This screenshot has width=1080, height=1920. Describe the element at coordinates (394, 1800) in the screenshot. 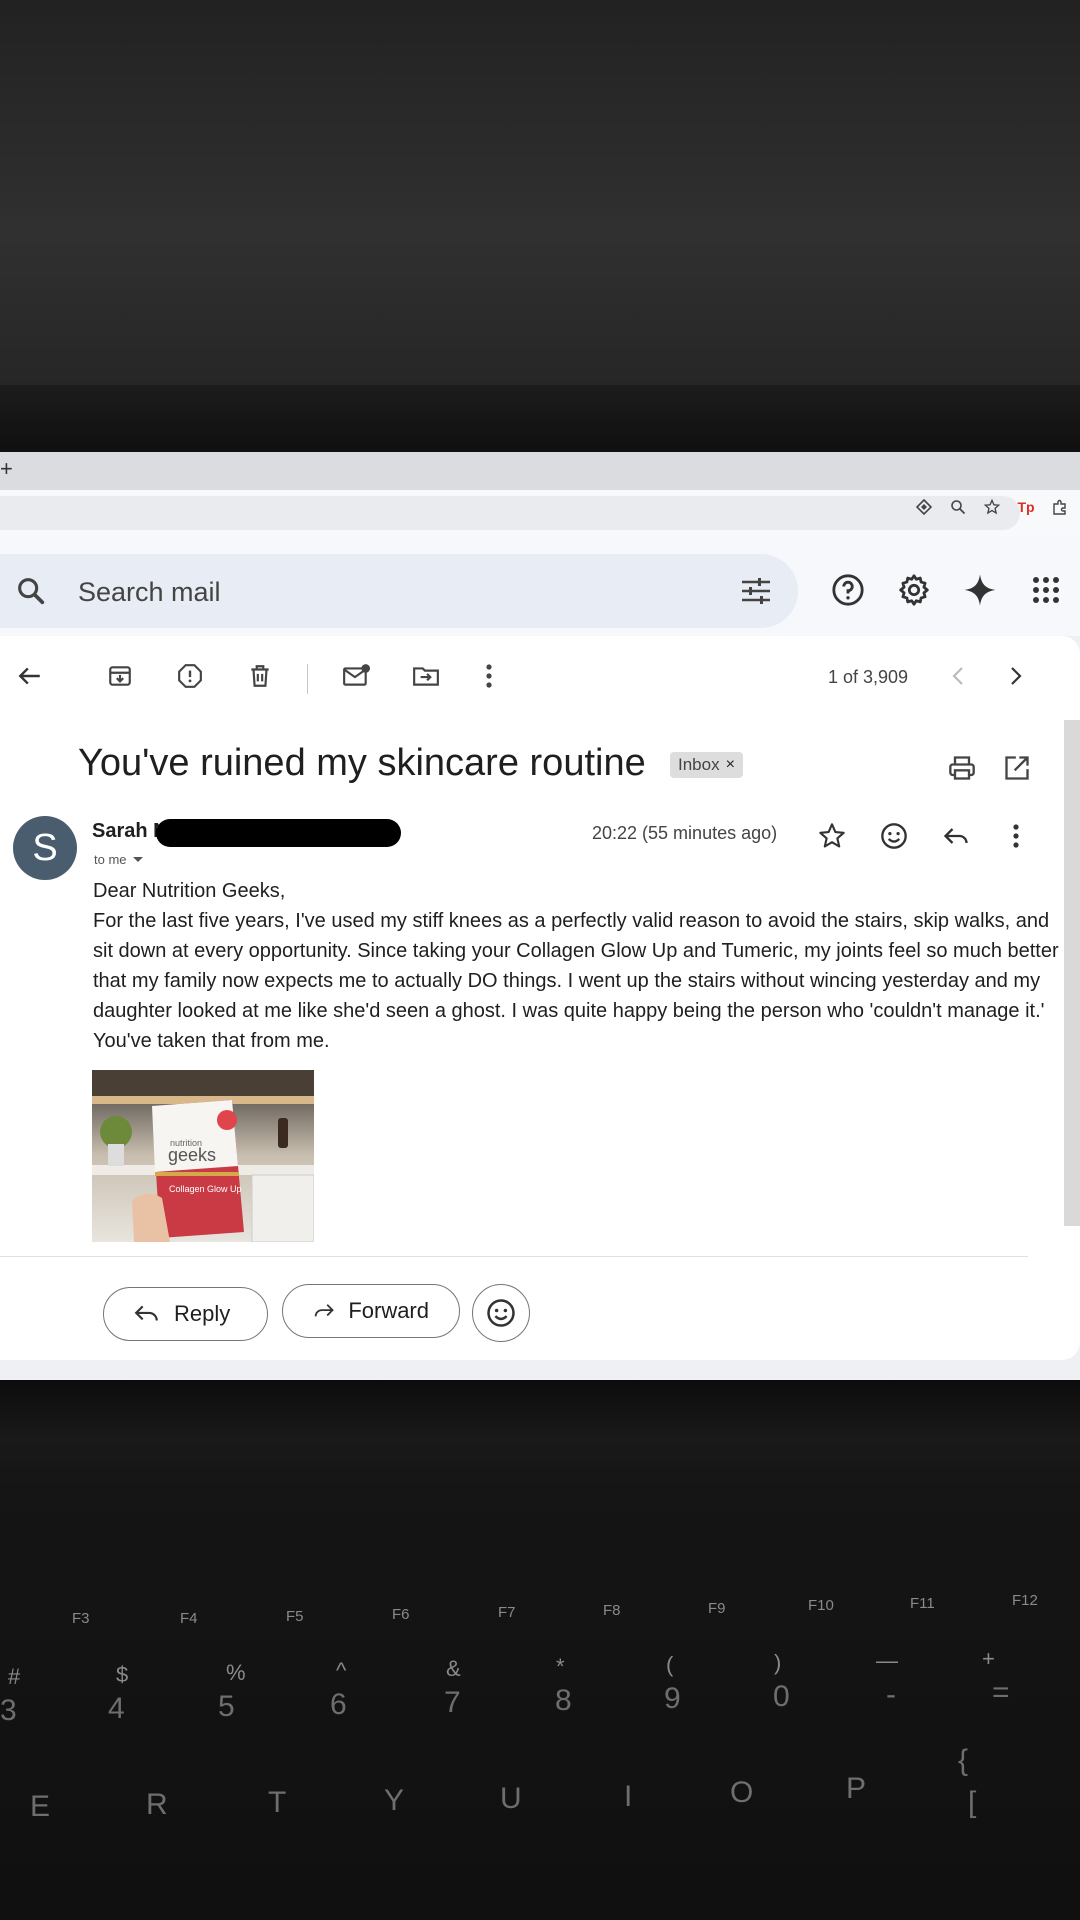

I see `key-y: Y` at that location.